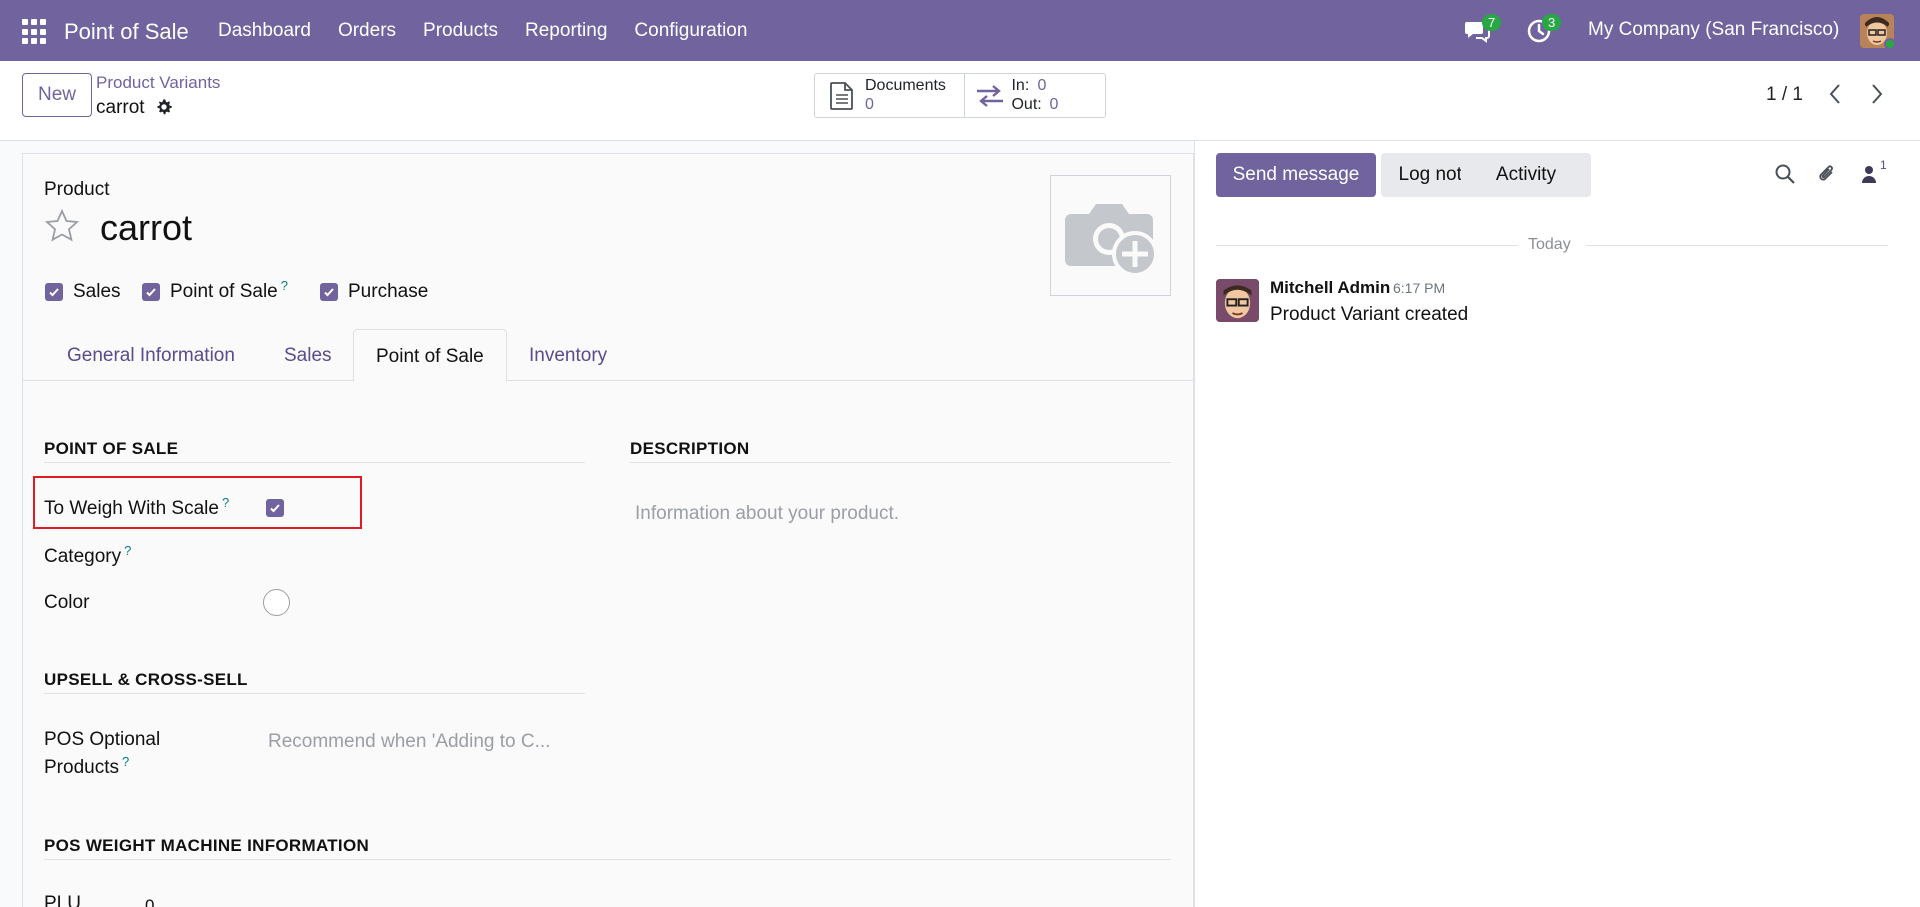 The image size is (1920, 907). What do you see at coordinates (81, 767) in the screenshot?
I see `pos-optional-products-text: Products` at bounding box center [81, 767].